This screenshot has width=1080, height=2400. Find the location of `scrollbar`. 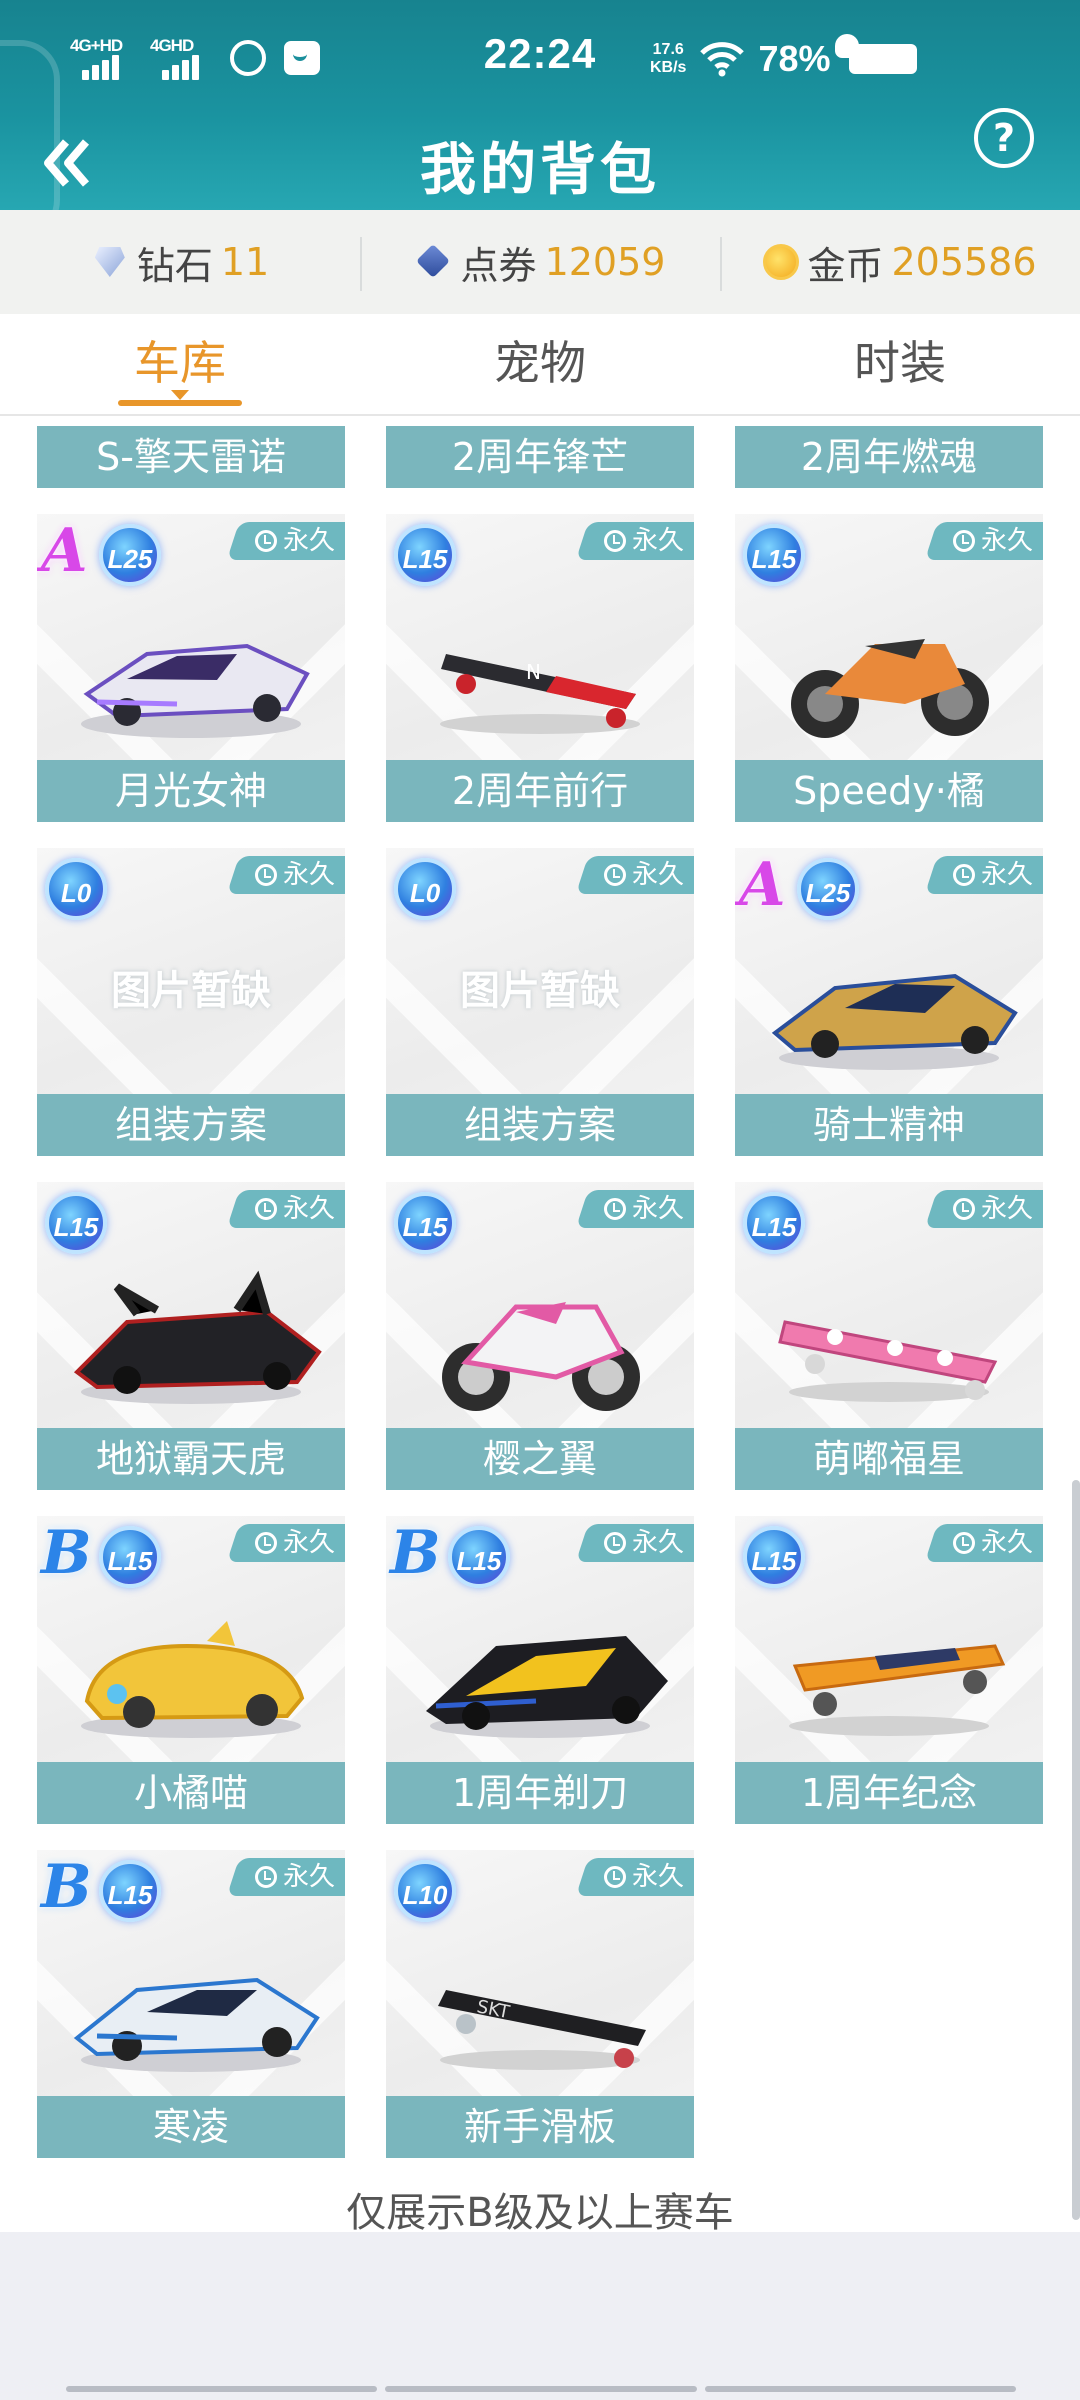

scrollbar is located at coordinates (1076, 1850).